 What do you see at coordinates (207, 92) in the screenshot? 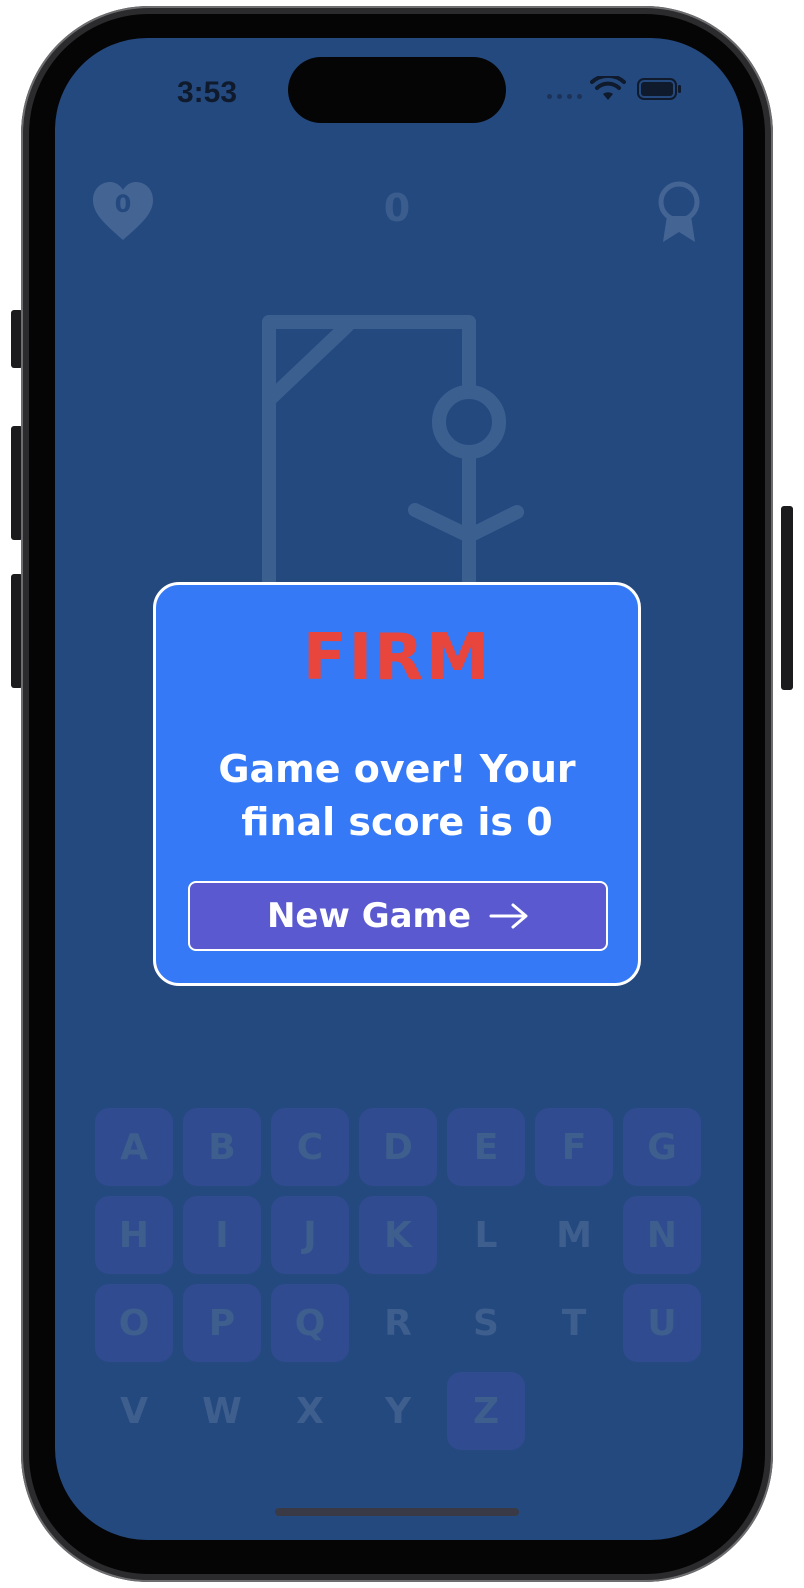
I see `status-time: 3:53` at bounding box center [207, 92].